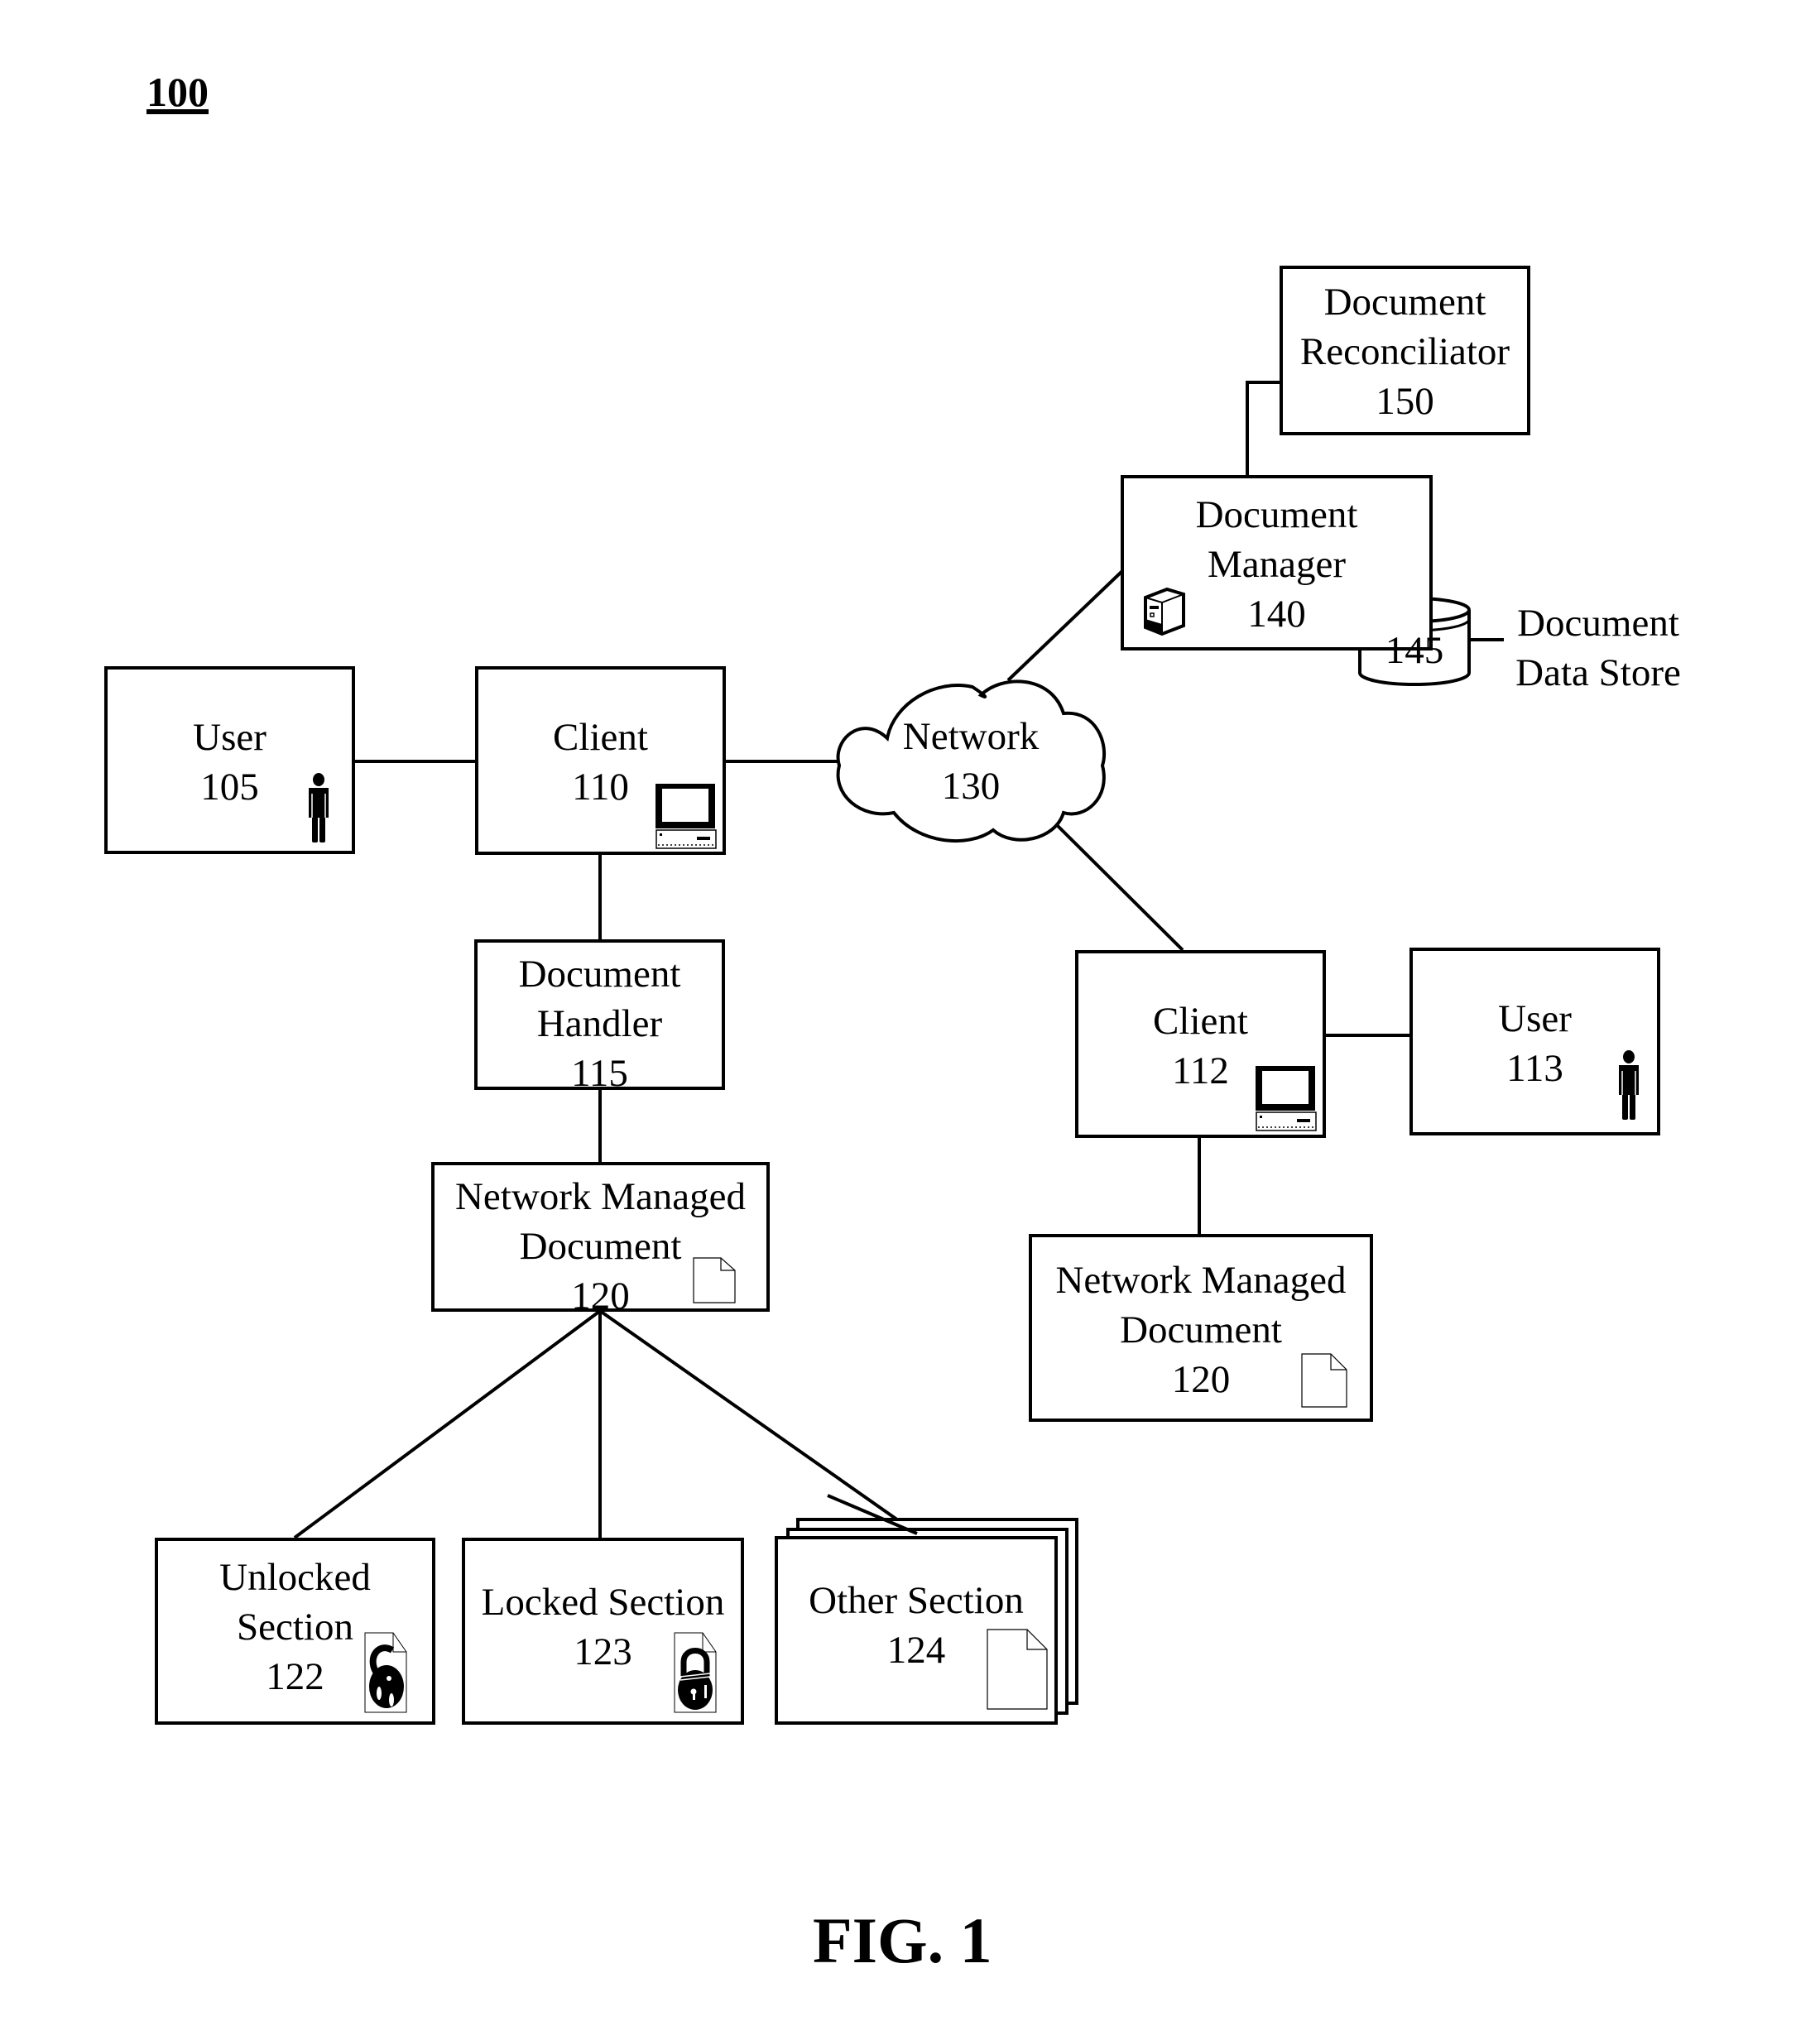  Describe the element at coordinates (1164, 611) in the screenshot. I see `server-icon` at that location.